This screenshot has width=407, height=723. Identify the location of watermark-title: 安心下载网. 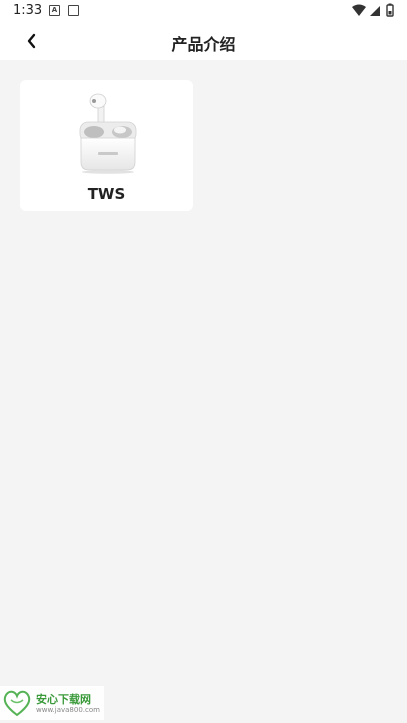
(63, 699).